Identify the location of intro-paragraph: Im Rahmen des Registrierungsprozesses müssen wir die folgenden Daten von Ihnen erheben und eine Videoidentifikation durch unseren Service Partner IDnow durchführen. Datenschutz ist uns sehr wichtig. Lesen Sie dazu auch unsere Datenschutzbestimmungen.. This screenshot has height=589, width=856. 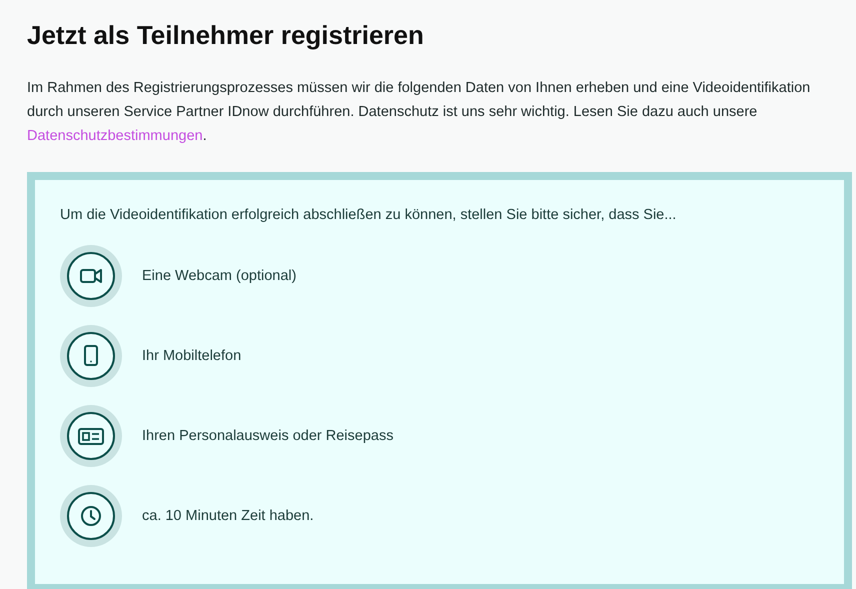
(419, 112).